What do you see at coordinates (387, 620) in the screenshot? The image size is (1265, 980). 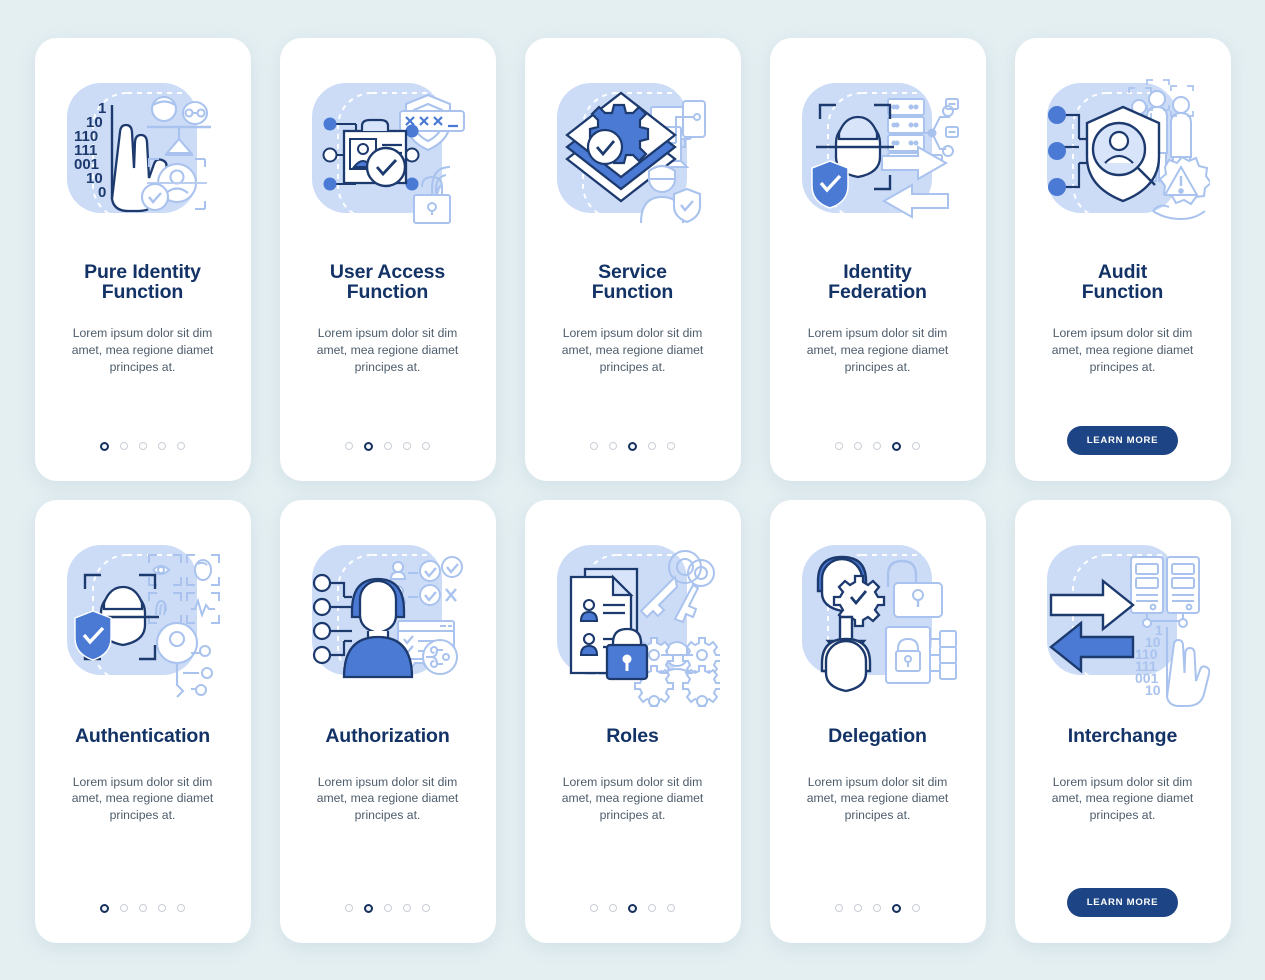 I see `user-permissions-checklist-icon` at bounding box center [387, 620].